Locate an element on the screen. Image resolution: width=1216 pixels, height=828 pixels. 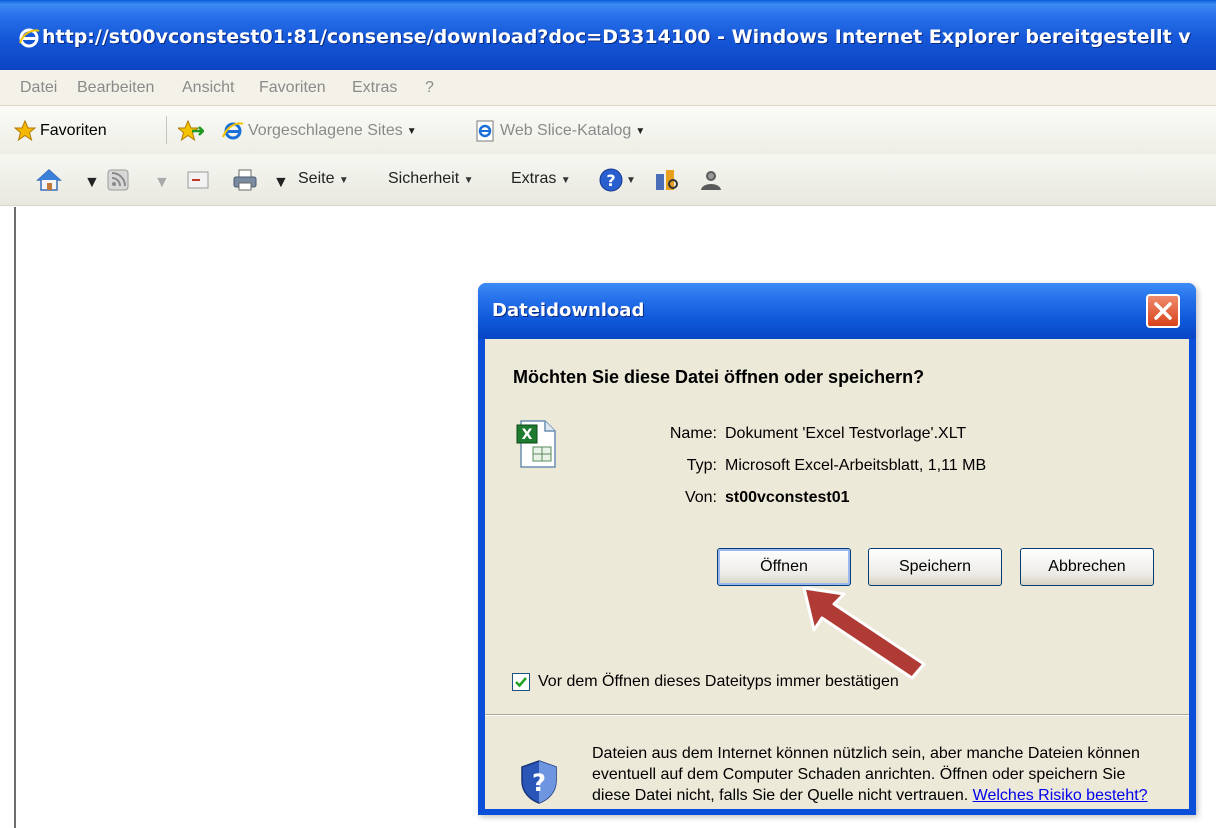
ie-document-icon is located at coordinates (485, 131).